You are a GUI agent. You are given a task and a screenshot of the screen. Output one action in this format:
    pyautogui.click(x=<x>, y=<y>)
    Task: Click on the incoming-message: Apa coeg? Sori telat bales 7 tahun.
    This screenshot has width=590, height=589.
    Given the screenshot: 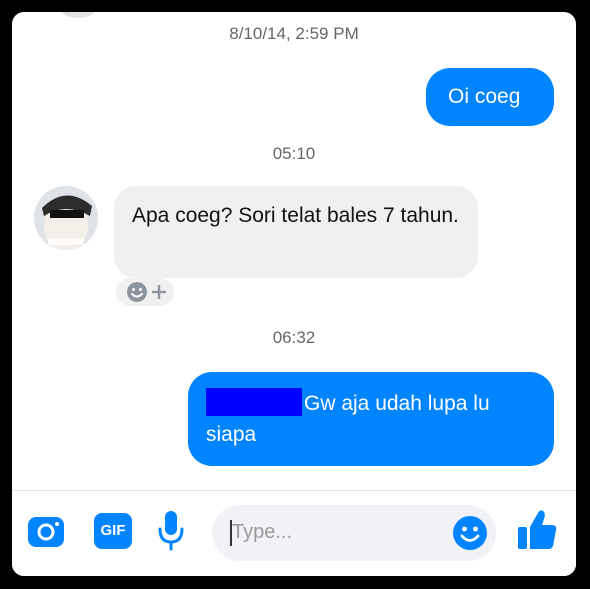 What is the action you would take?
    pyautogui.click(x=296, y=232)
    